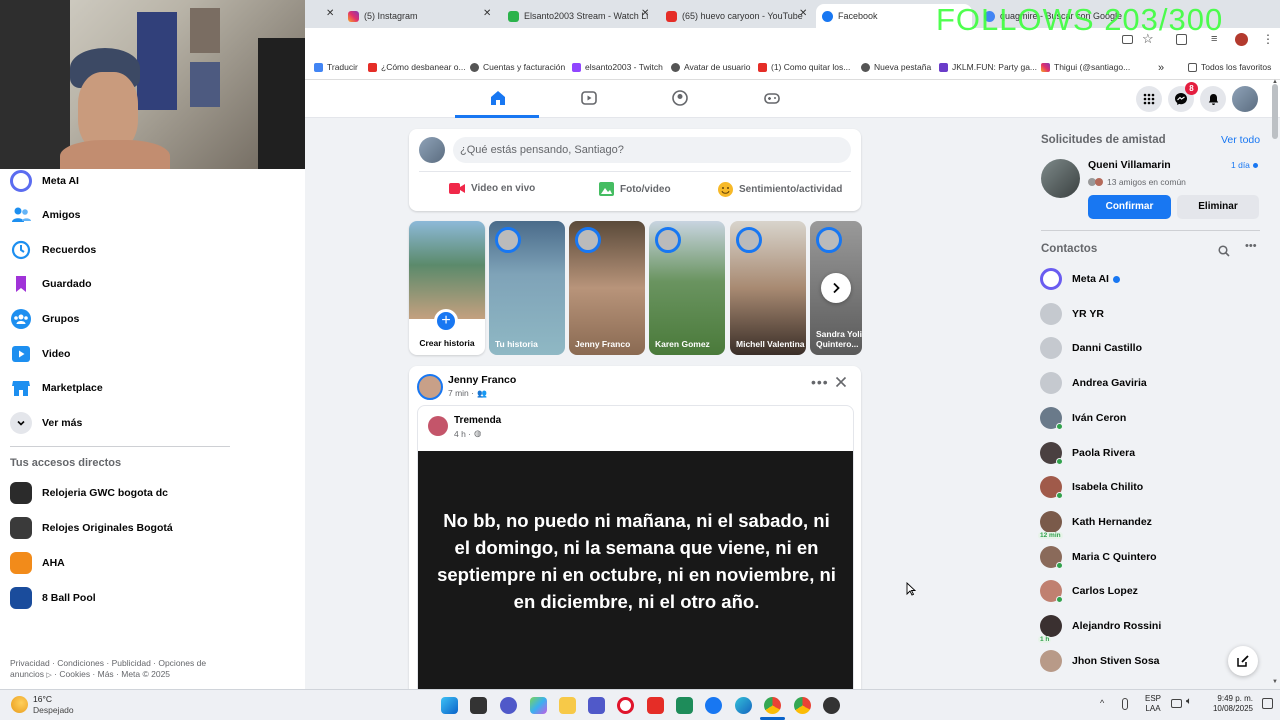 Image resolution: width=1280 pixels, height=720 pixels. What do you see at coordinates (596, 705) in the screenshot?
I see `teams-icon` at bounding box center [596, 705].